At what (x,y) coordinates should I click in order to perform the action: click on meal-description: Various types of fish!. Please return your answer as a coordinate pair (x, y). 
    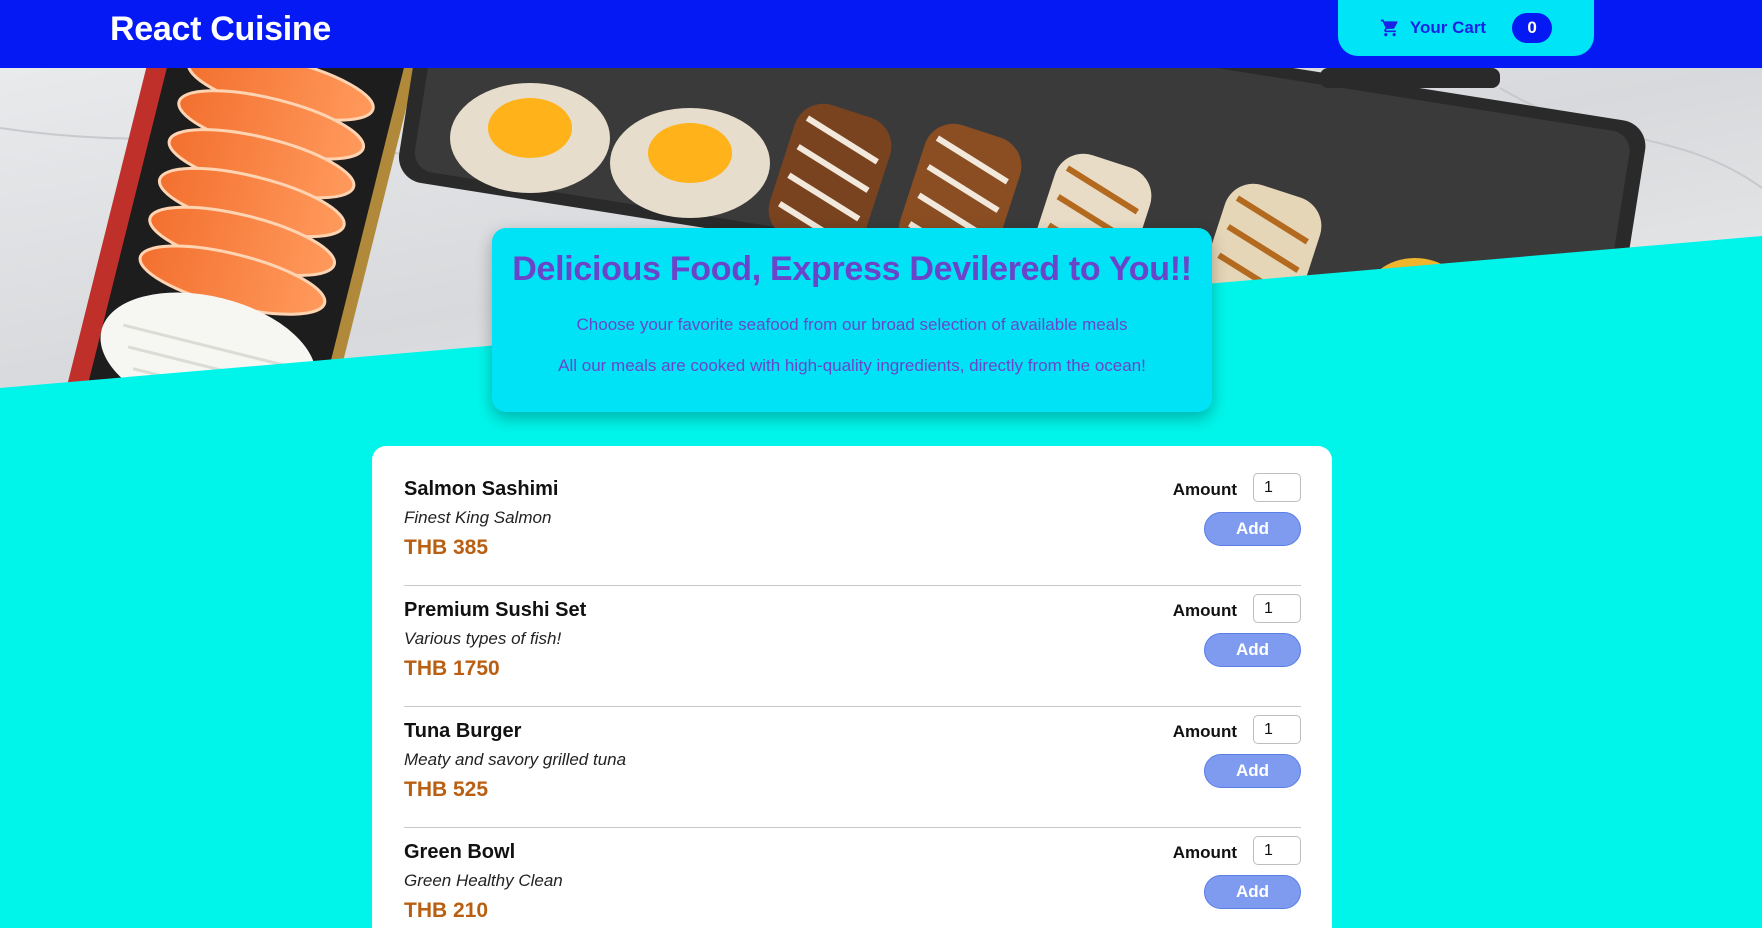
    Looking at the image, I should click on (483, 638).